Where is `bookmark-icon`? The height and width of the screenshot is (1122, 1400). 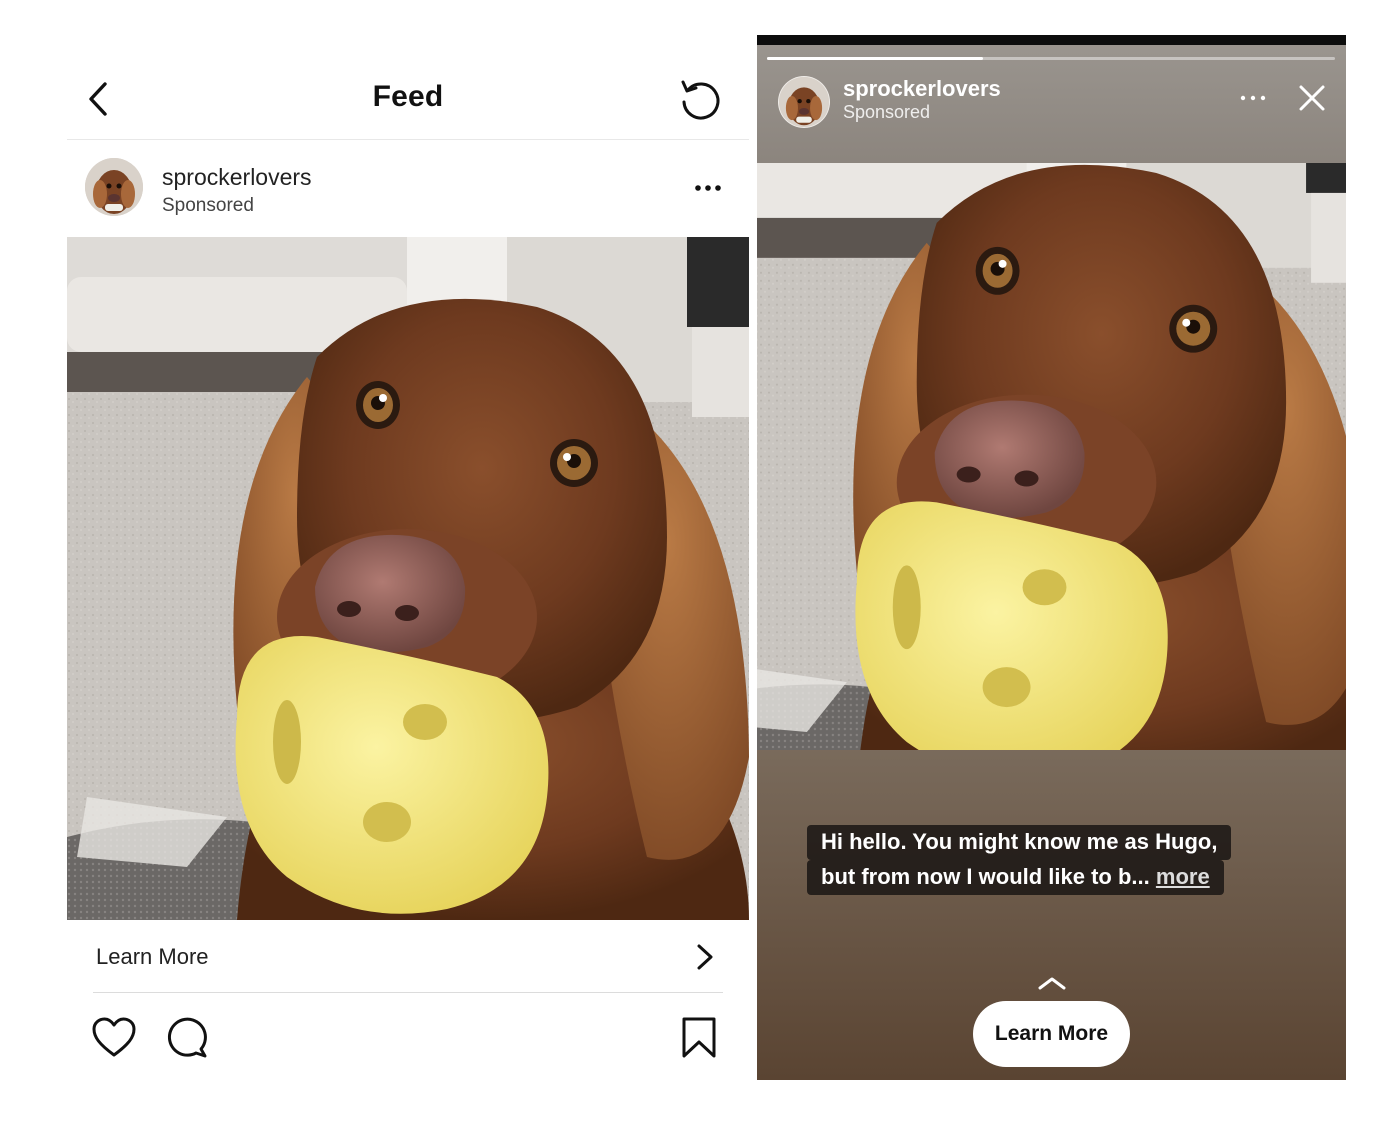 bookmark-icon is located at coordinates (699, 1037).